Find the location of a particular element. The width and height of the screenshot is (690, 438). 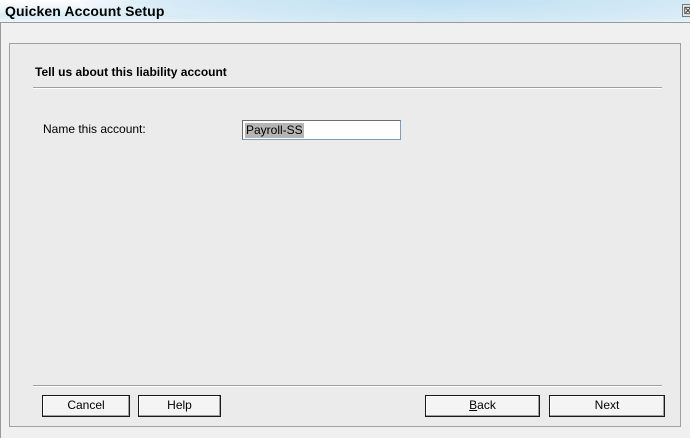

back-button: Back is located at coordinates (482, 406).